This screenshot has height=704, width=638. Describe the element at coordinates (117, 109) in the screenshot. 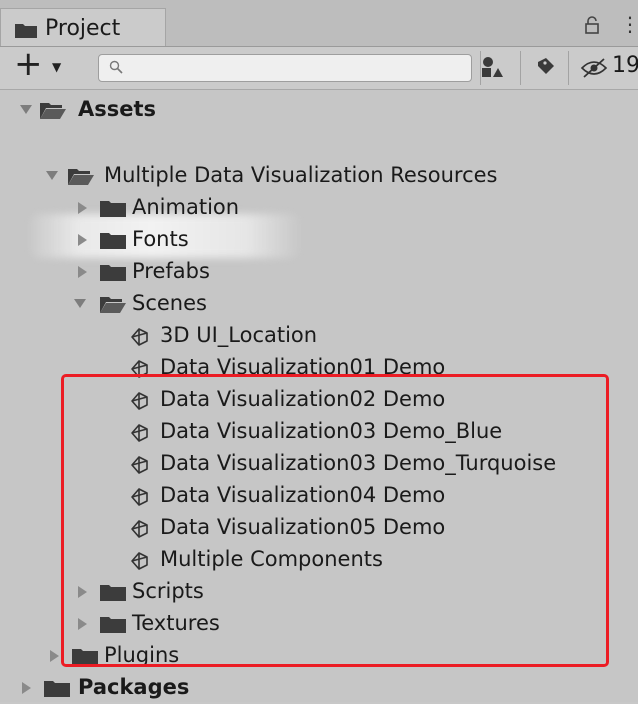

I see `tree-item-label: Assets` at that location.